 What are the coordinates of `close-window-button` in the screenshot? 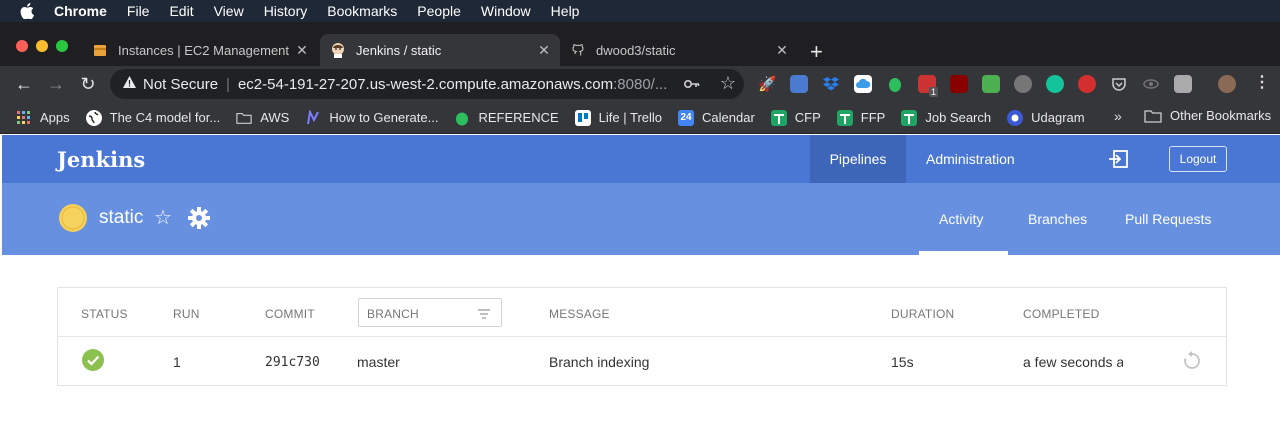 It's located at (22, 46).